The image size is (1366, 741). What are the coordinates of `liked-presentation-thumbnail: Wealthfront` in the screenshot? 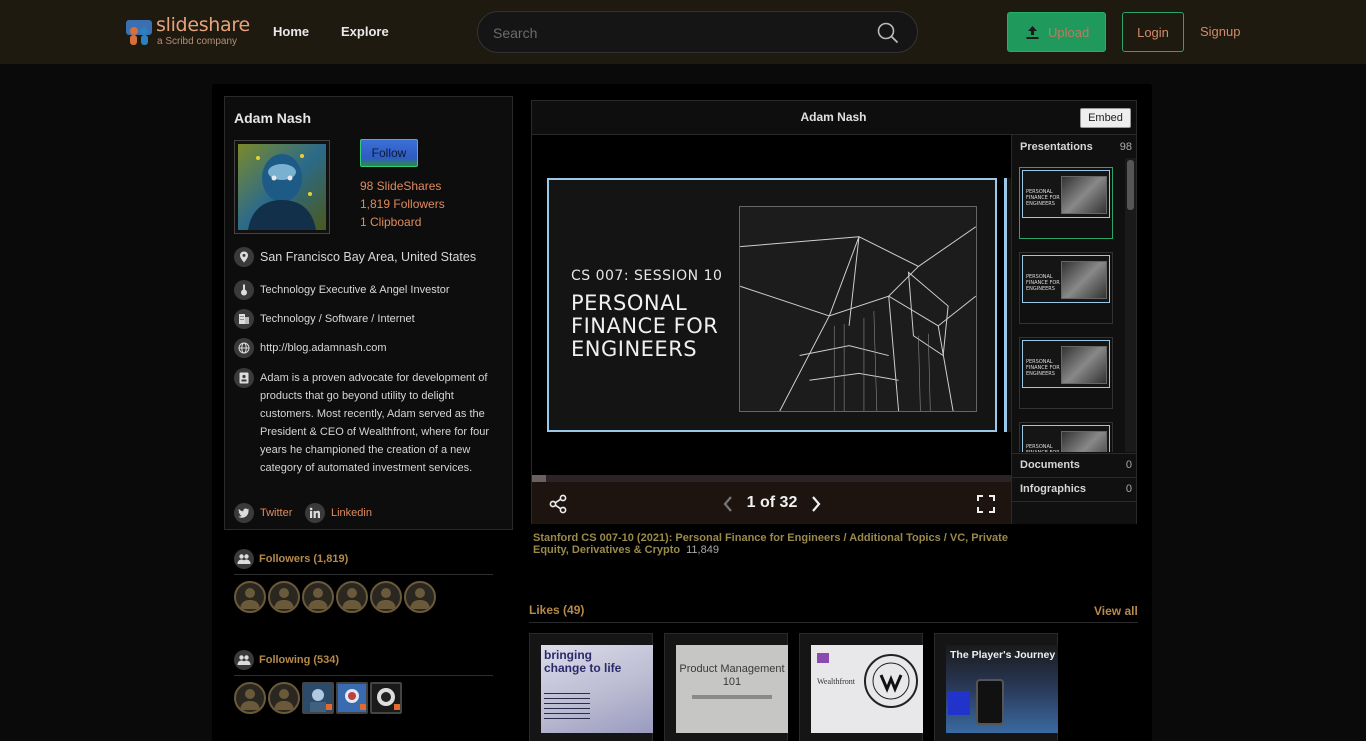 It's located at (867, 689).